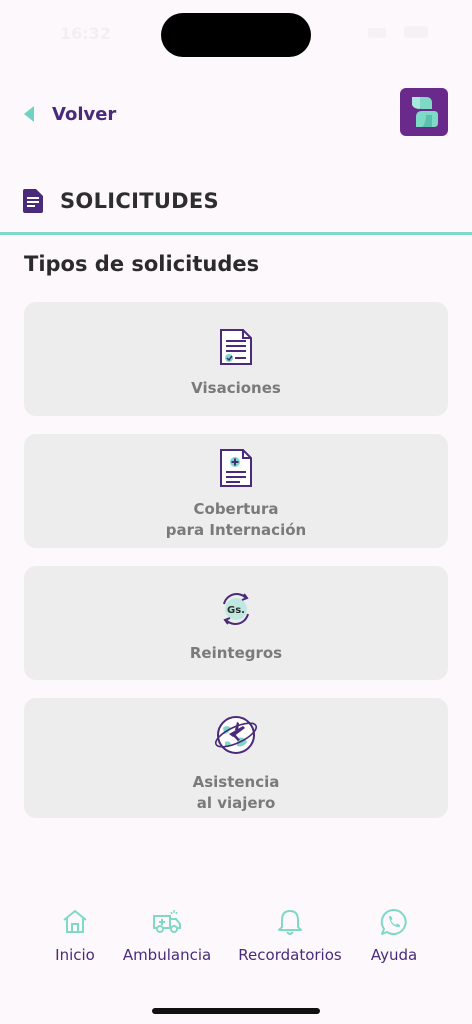  What do you see at coordinates (236, 803) in the screenshot?
I see `card-label-line2: al viajero` at bounding box center [236, 803].